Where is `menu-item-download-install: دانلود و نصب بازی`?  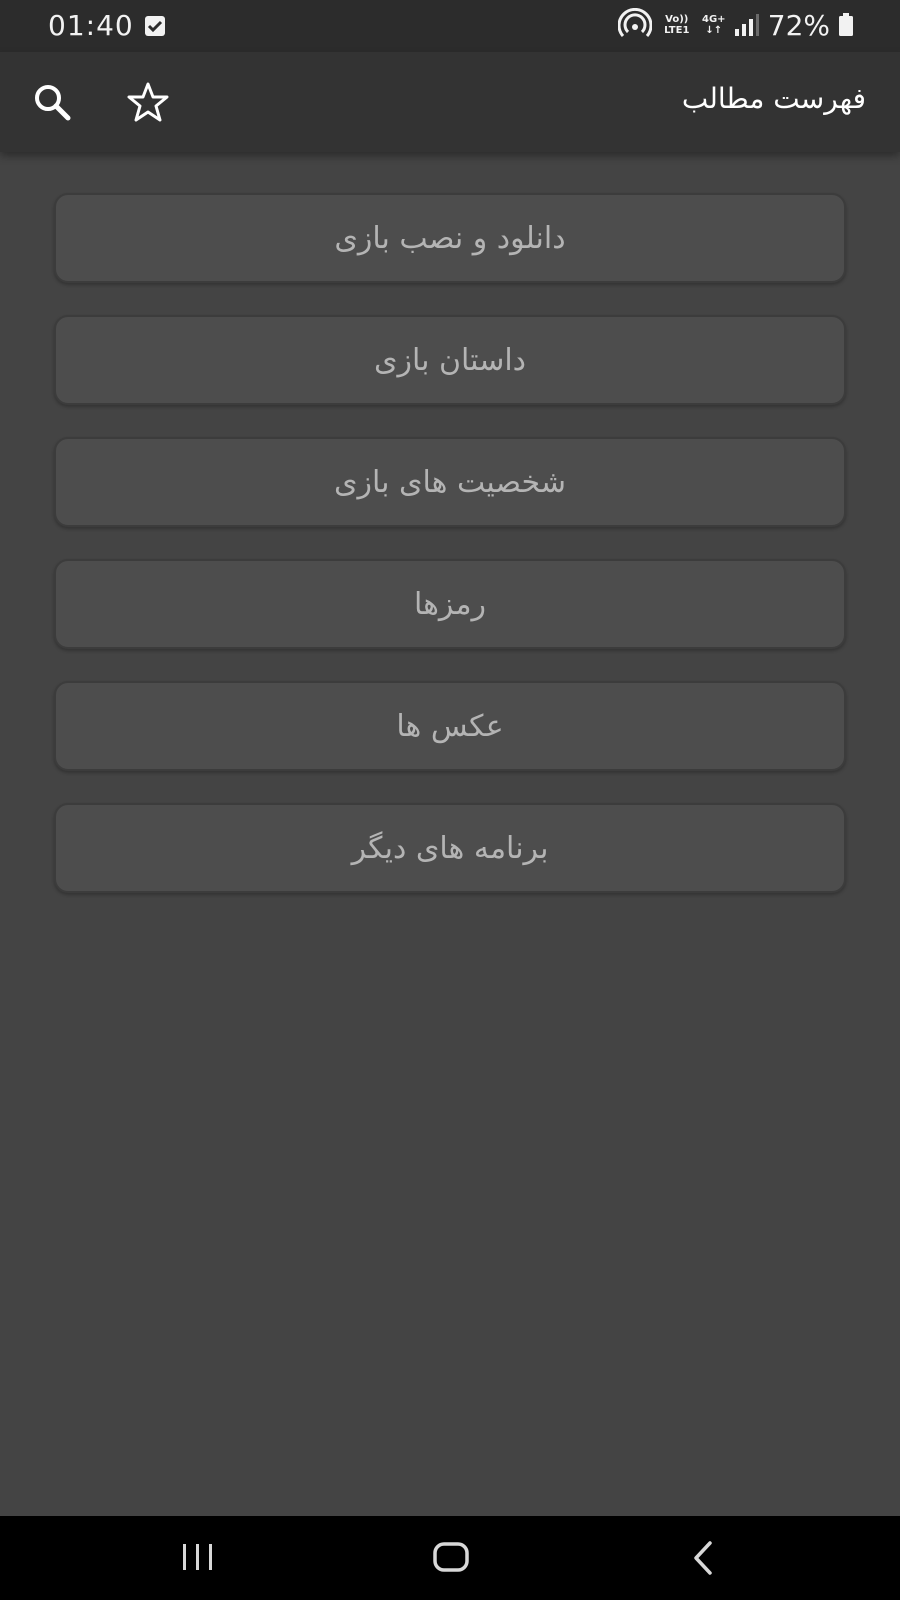
menu-item-download-install: دانلود و نصب بازی is located at coordinates (450, 238).